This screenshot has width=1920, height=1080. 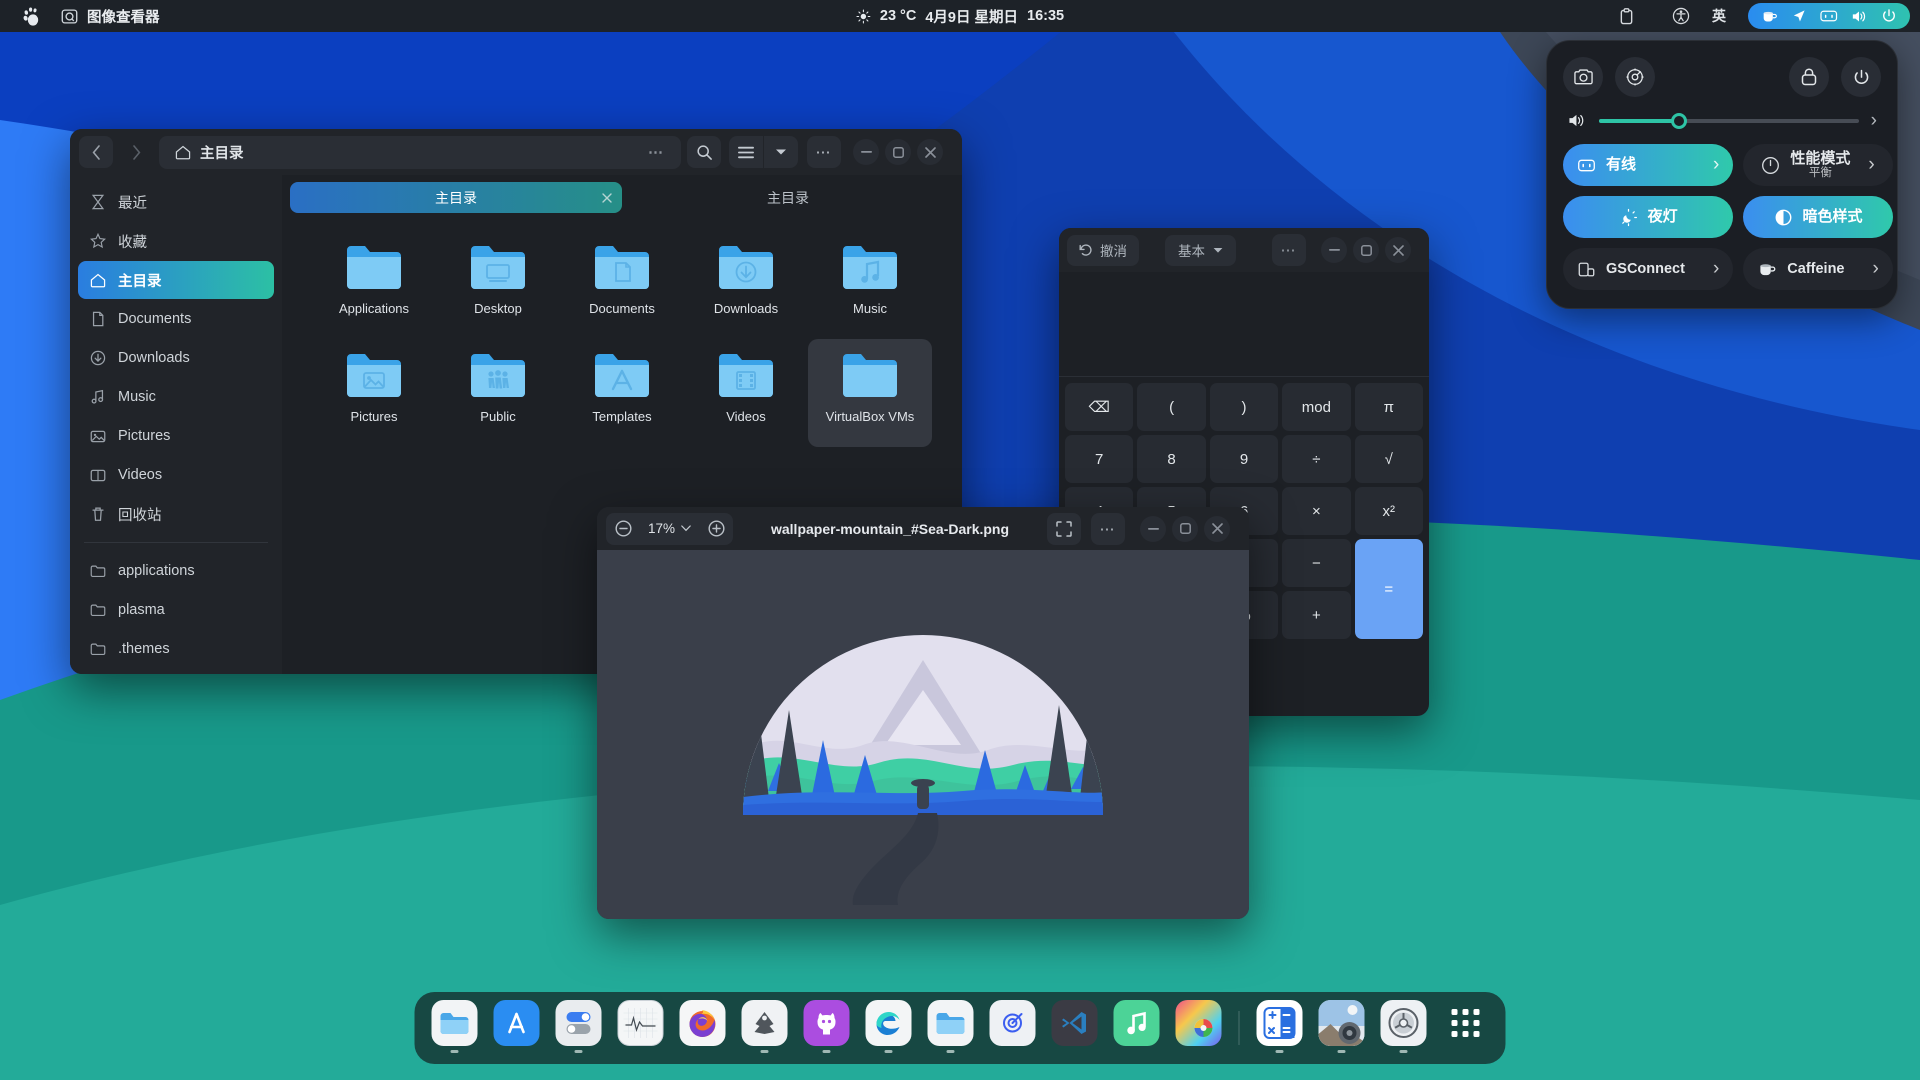 I want to click on dock-item-firefox, so click(x=703, y=1028).